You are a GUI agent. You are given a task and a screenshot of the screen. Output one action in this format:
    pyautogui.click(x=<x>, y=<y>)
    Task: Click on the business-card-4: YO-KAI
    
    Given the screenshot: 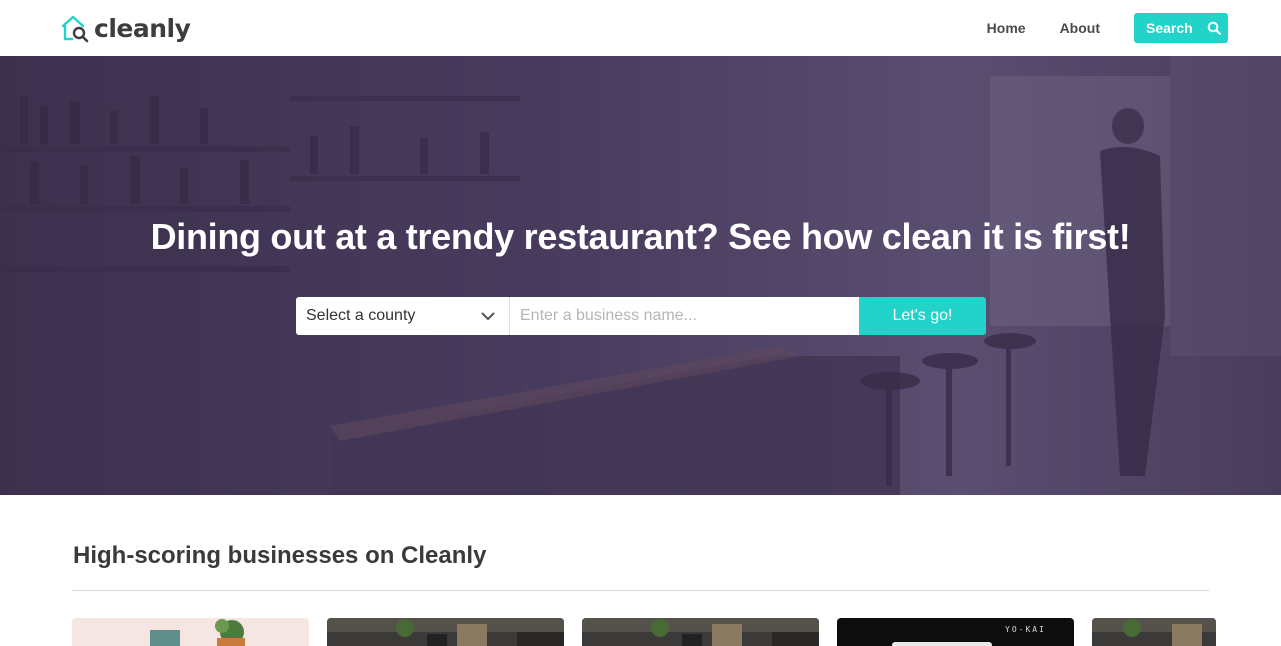 What is the action you would take?
    pyautogui.click(x=955, y=632)
    